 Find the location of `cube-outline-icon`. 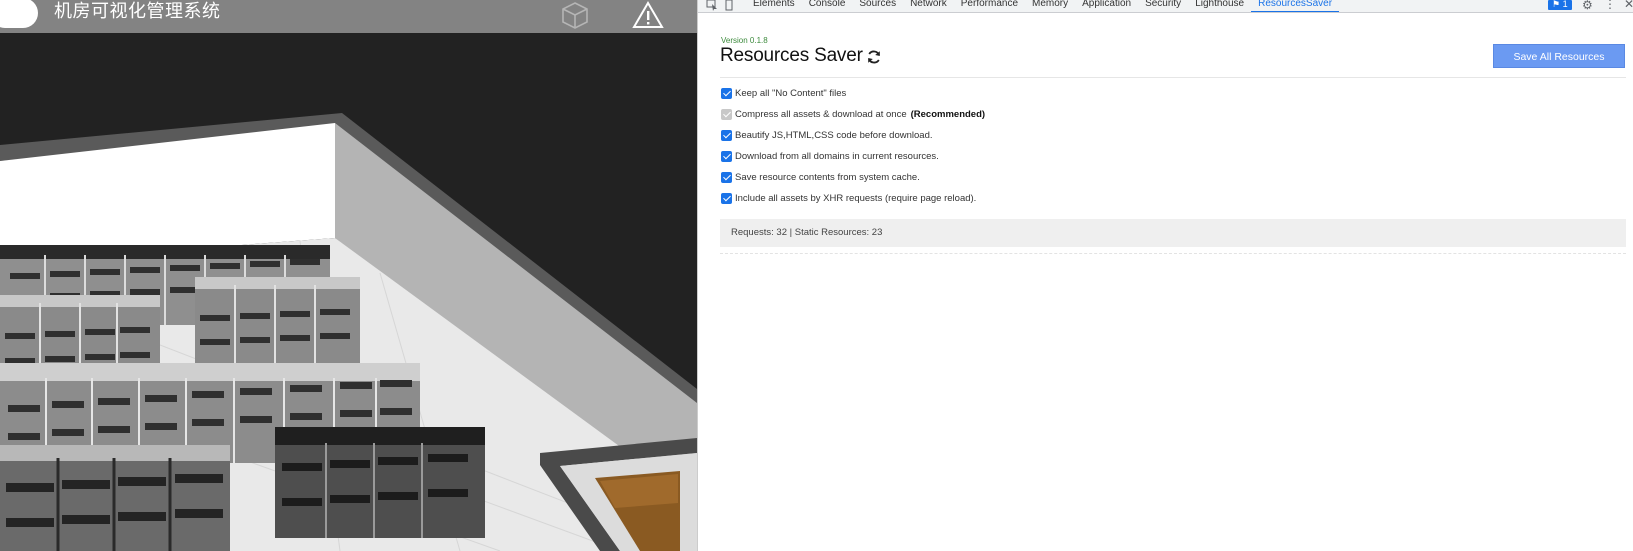

cube-outline-icon is located at coordinates (575, 15).